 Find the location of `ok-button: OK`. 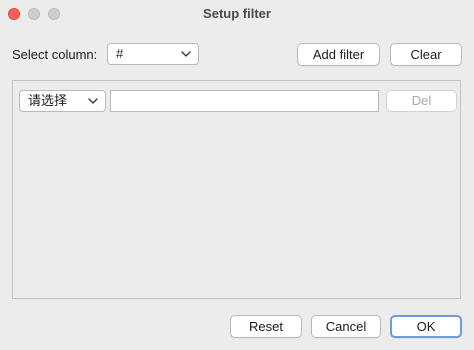

ok-button: OK is located at coordinates (426, 326).